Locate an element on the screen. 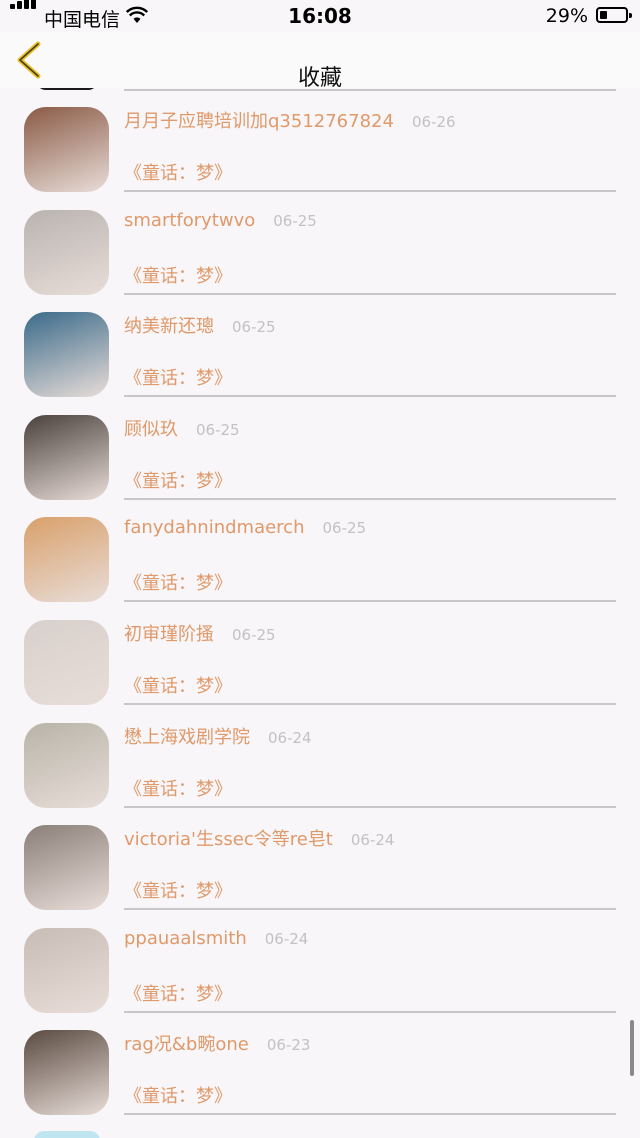 This screenshot has width=640, height=1138. list-item: 懋上海戏剧学院 06-24 《童话：梦》 is located at coordinates (320, 756).